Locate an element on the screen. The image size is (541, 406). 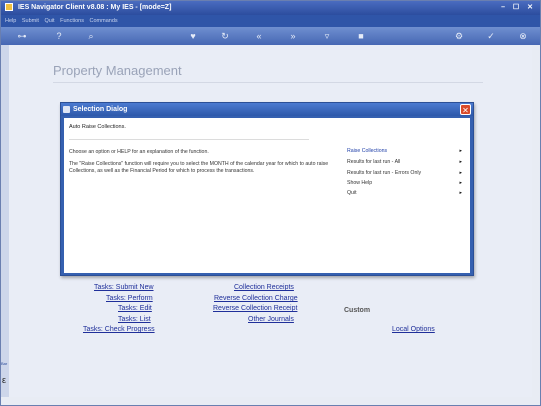
link-tasks-perform: Tasks: Perform is located at coordinates (129, 298).